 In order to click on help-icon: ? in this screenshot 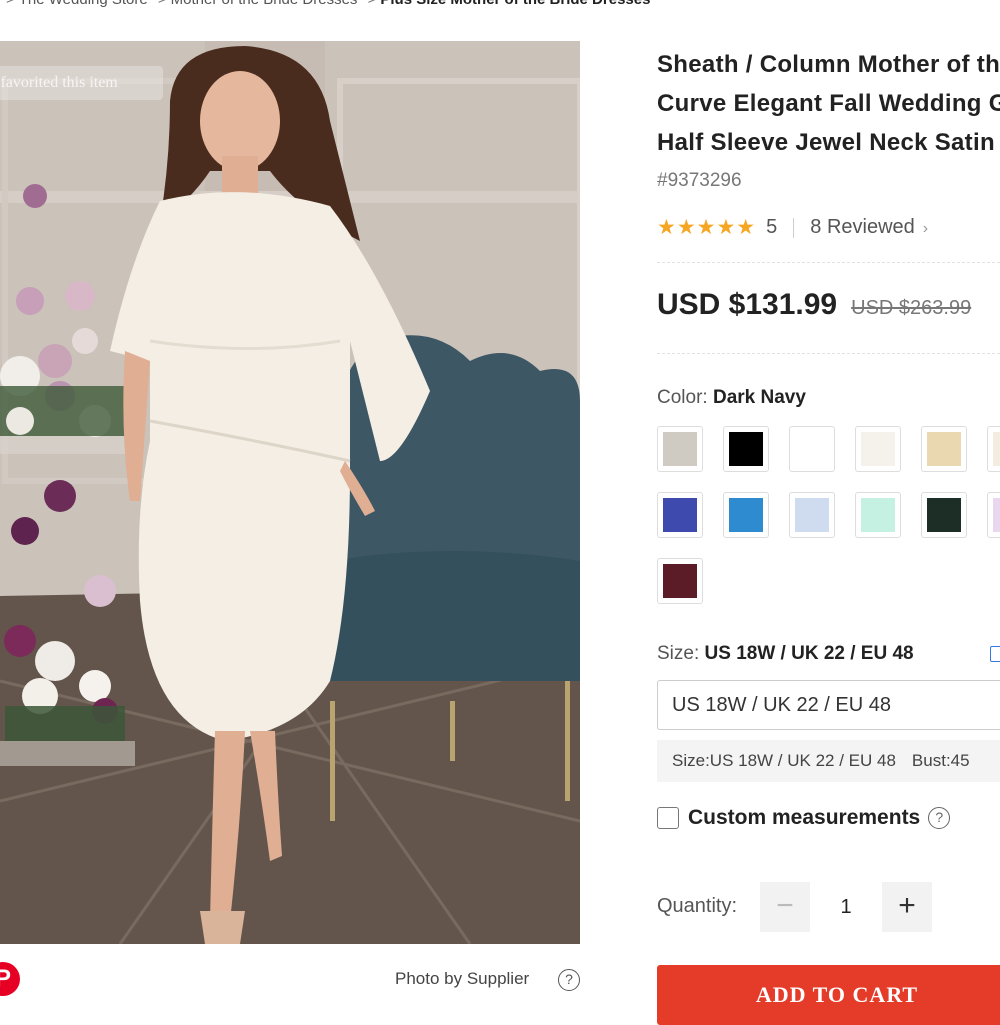, I will do `click(939, 818)`.